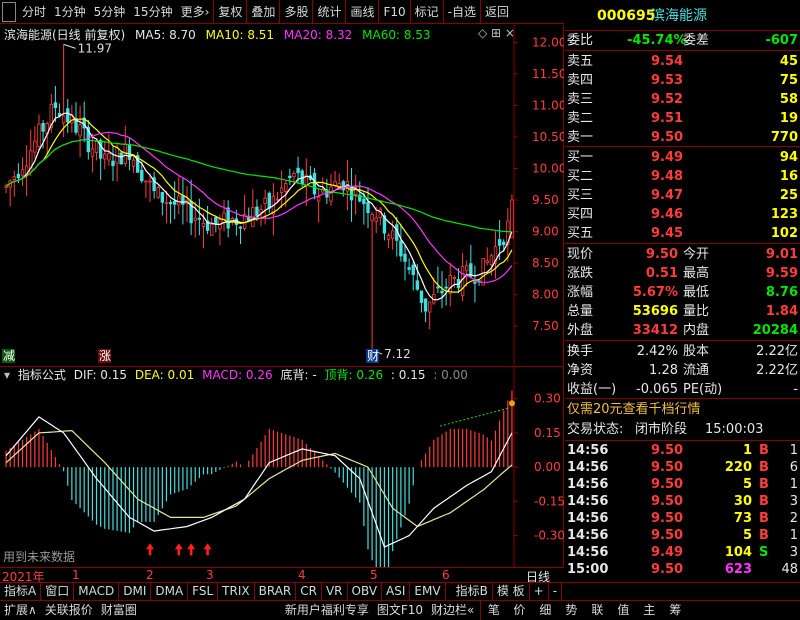 This screenshot has width=800, height=620. What do you see at coordinates (262, 12) in the screenshot?
I see `overlay-button: 叠加` at bounding box center [262, 12].